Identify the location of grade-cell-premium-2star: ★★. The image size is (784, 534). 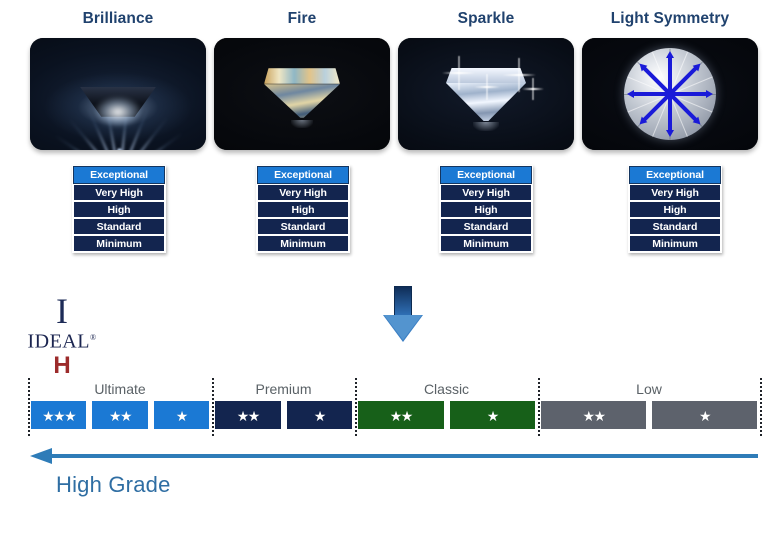
(248, 415).